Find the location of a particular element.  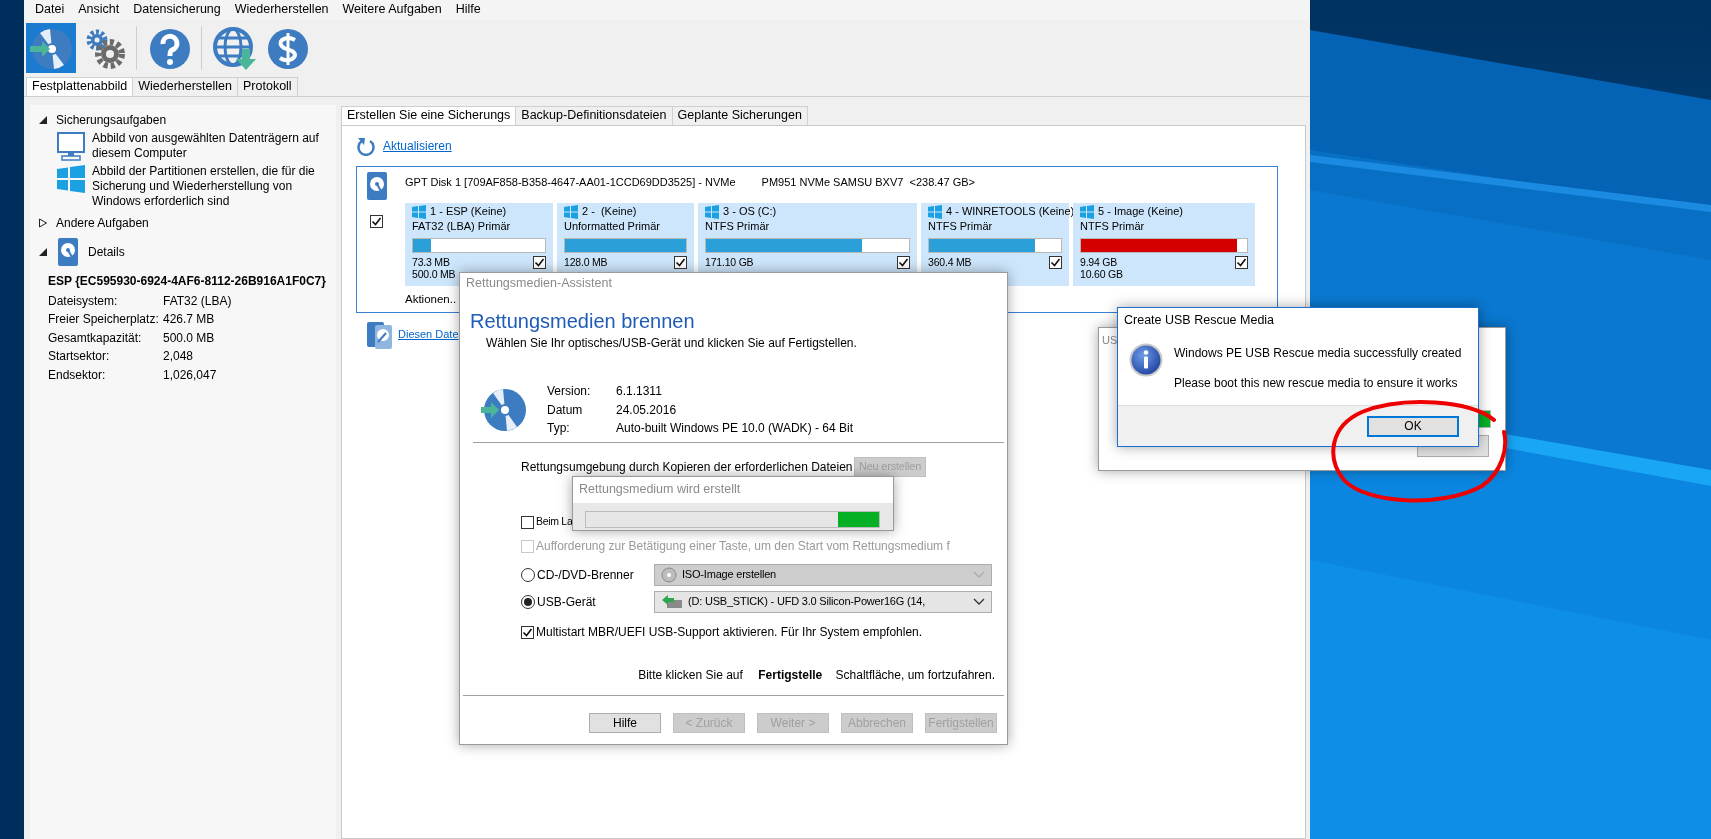

detail-label: Freier Speicherplatz: is located at coordinates (104, 320).